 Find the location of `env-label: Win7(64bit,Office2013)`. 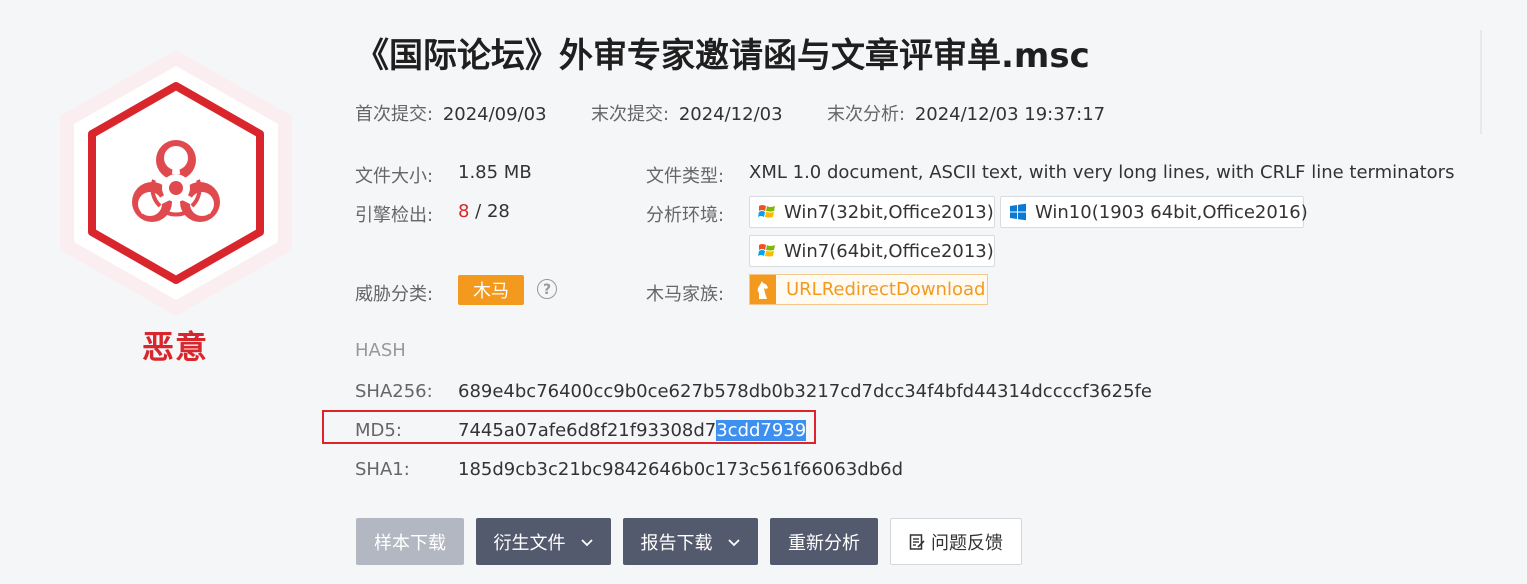

env-label: Win7(64bit,Office2013) is located at coordinates (889, 251).